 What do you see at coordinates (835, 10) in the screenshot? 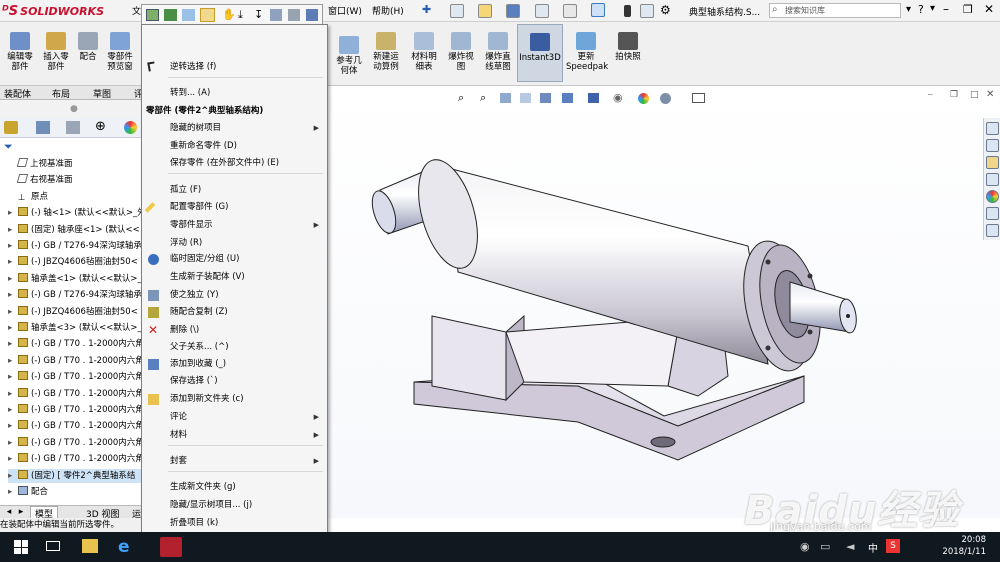
I see `search-input: 搜索知识库` at bounding box center [835, 10].